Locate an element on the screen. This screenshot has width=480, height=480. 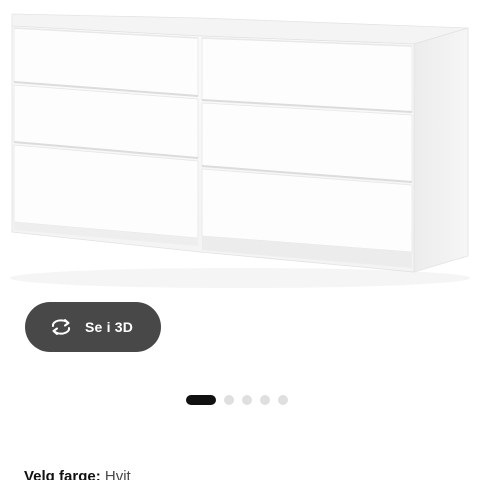
color-selector: Velg farge: Hvit is located at coordinates (77, 474).